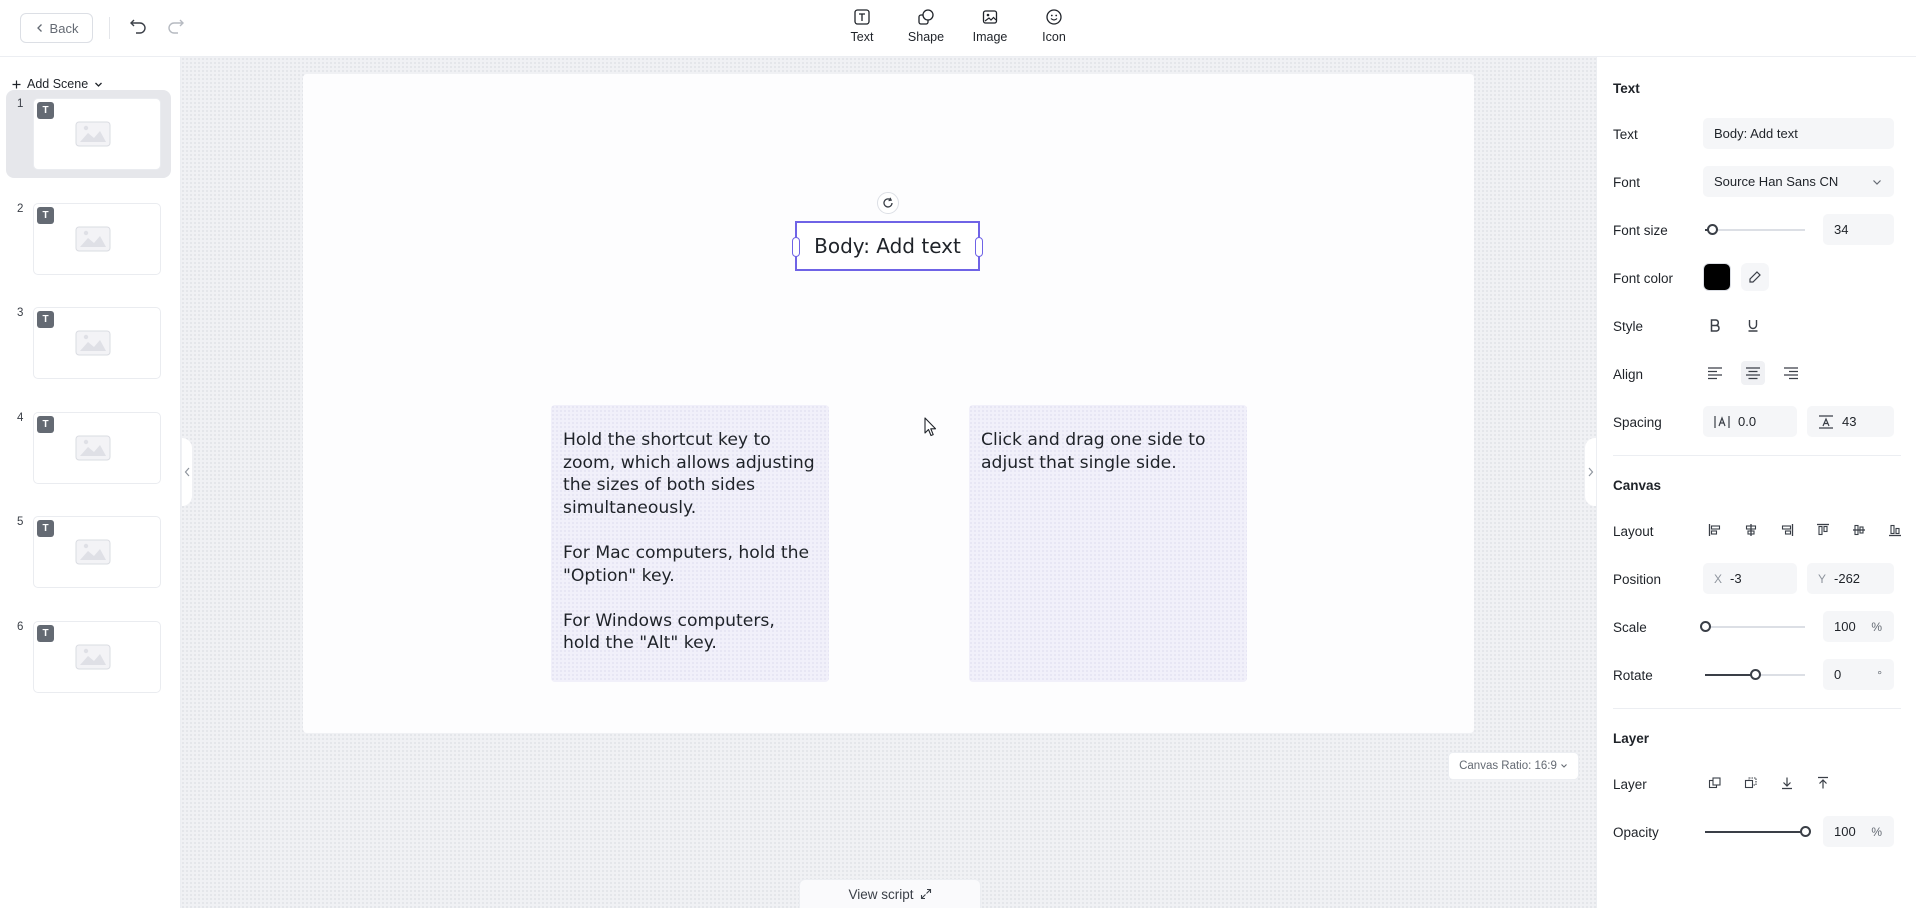 The width and height of the screenshot is (1916, 908). I want to click on bold-button, so click(1715, 325).